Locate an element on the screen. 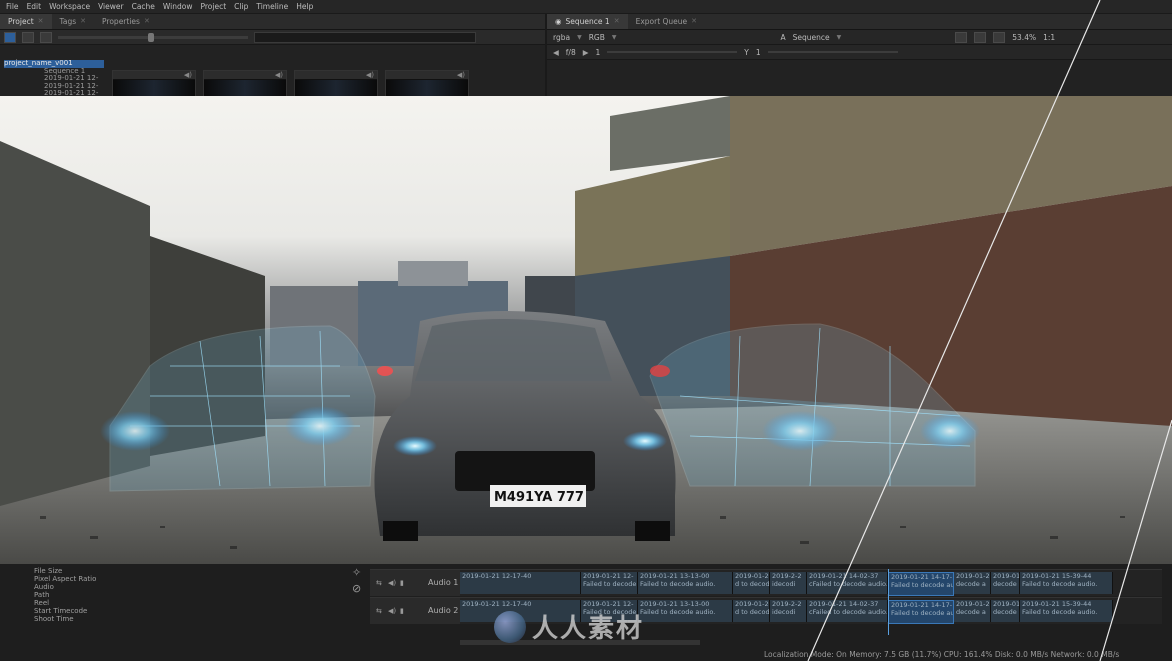  grid-view-button is located at coordinates (10, 37).